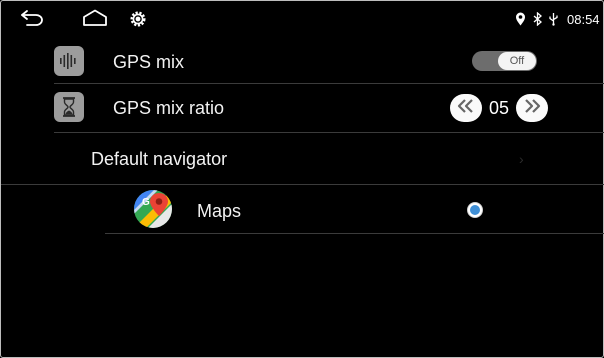 The height and width of the screenshot is (358, 604). Describe the element at coordinates (69, 61) in the screenshot. I see `waveform-icon` at that location.